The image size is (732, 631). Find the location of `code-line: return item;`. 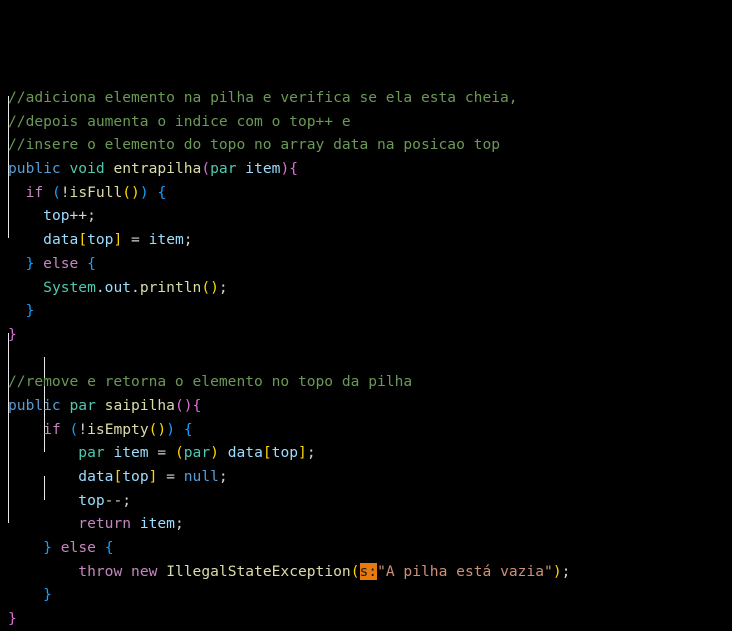

code-line: return item; is located at coordinates (289, 524).